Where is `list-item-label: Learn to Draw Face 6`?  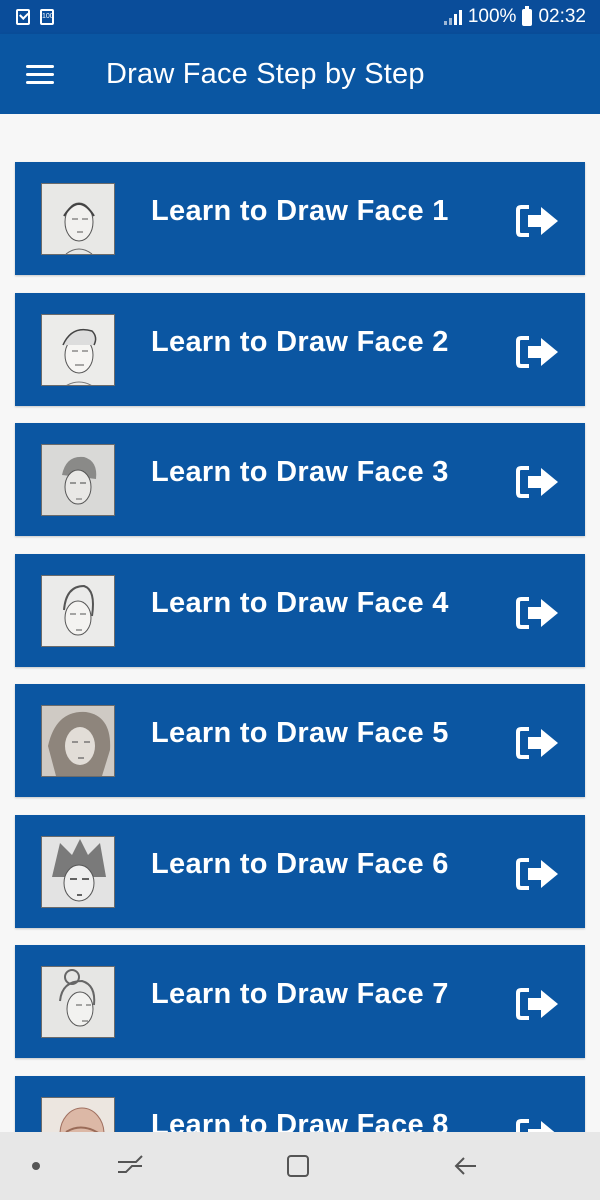 list-item-label: Learn to Draw Face 6 is located at coordinates (300, 864).